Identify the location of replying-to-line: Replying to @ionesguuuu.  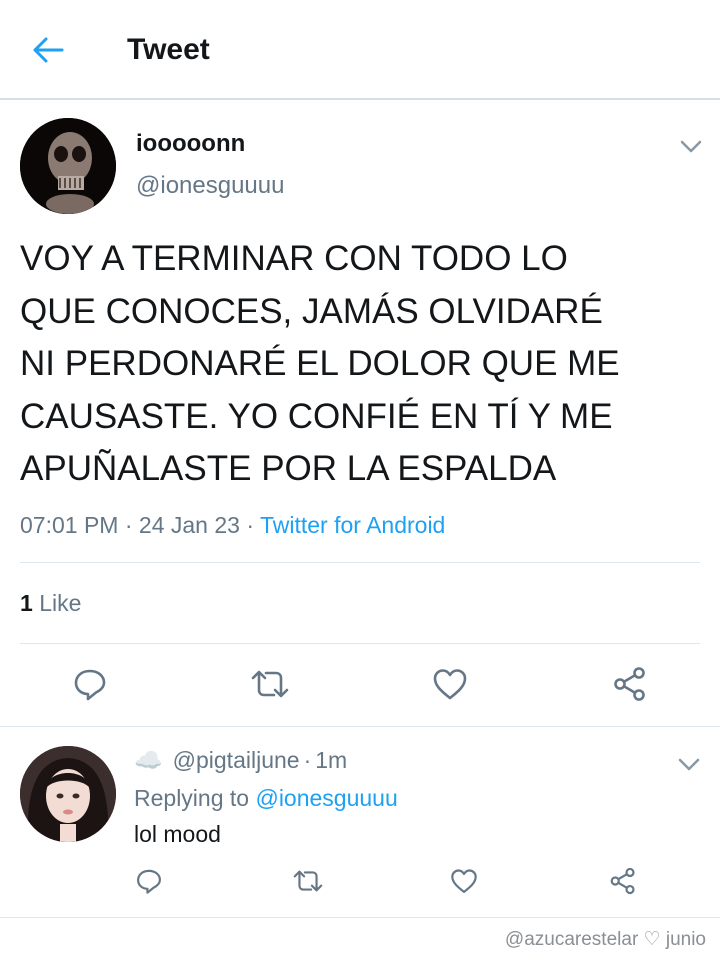
(266, 798).